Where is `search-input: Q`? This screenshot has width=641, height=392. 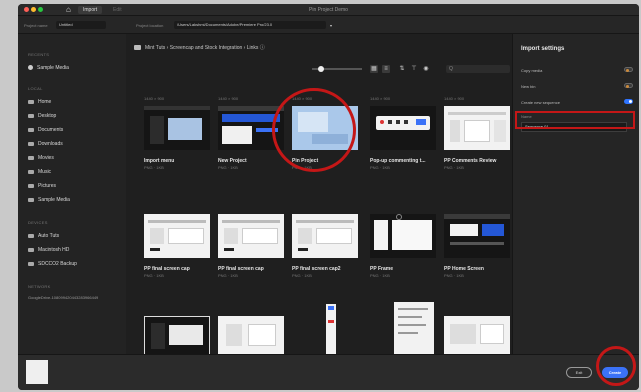
search-input: Q is located at coordinates (478, 69).